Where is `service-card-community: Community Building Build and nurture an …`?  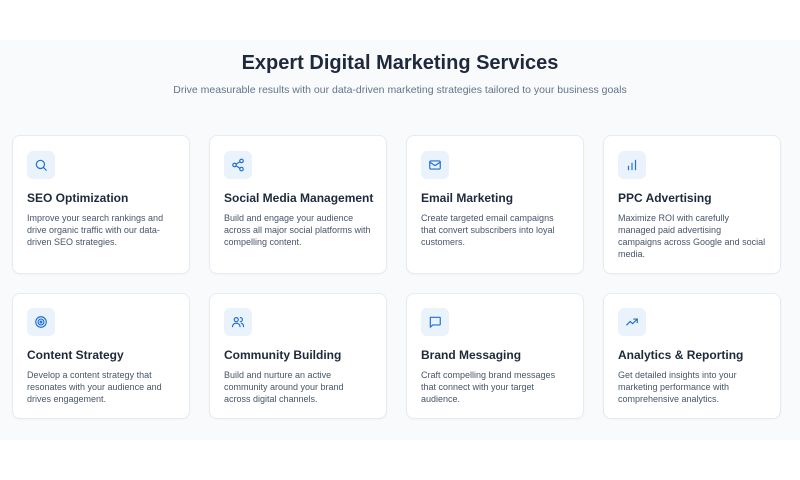 service-card-community: Community Building Build and nurture an … is located at coordinates (298, 356).